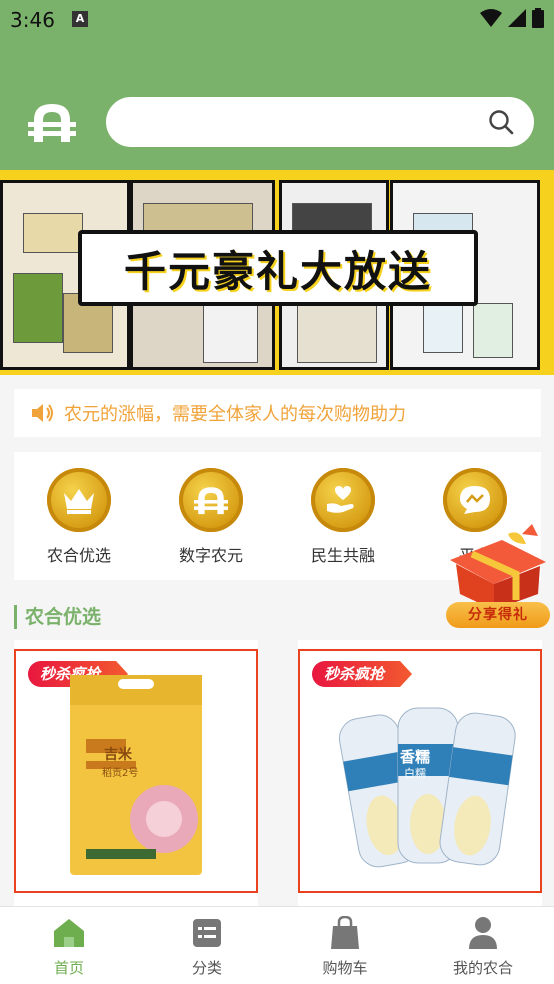  What do you see at coordinates (483, 933) in the screenshot?
I see `user-icon` at bounding box center [483, 933].